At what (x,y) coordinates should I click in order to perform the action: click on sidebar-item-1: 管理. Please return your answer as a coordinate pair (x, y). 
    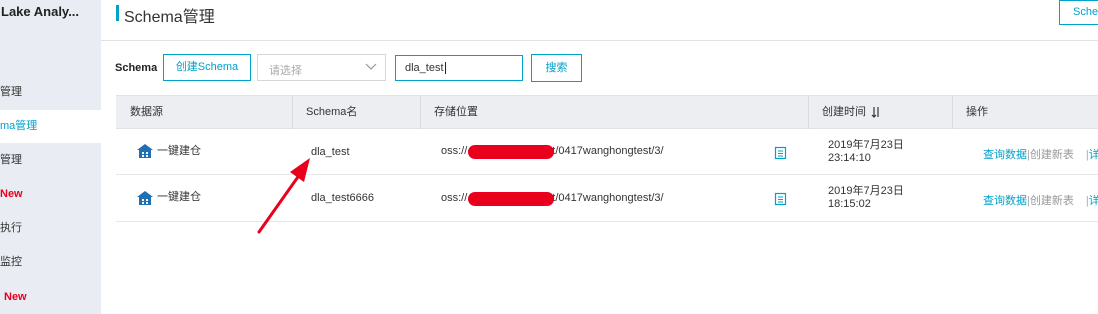
    Looking at the image, I should click on (50, 92).